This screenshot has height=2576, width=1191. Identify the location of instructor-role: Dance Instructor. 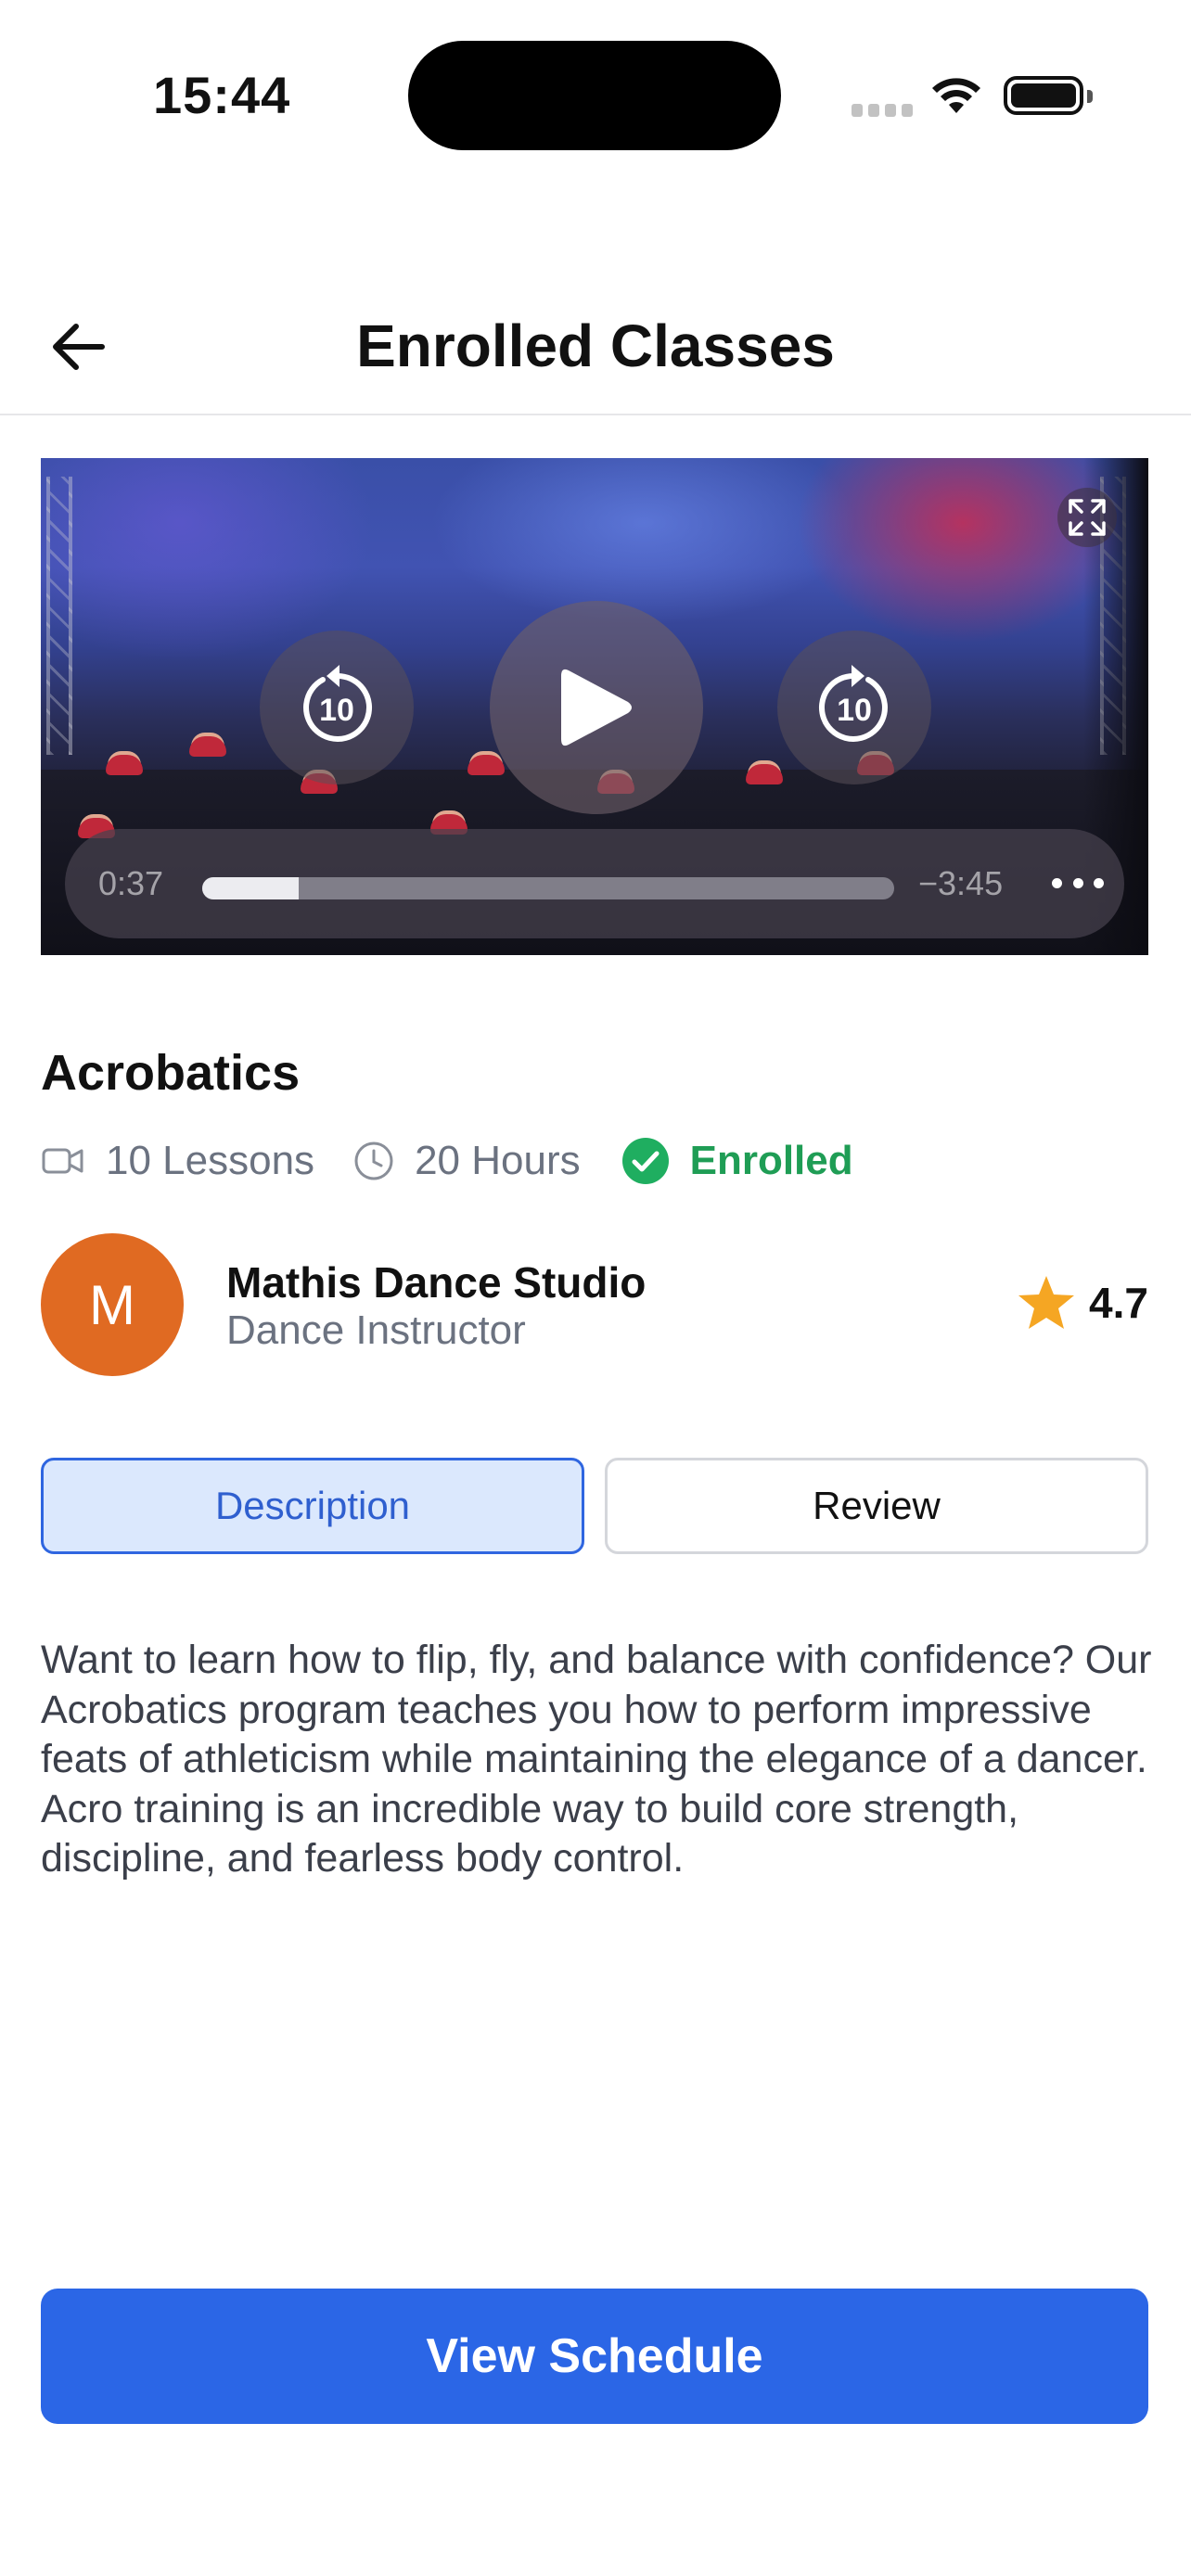
(376, 1330).